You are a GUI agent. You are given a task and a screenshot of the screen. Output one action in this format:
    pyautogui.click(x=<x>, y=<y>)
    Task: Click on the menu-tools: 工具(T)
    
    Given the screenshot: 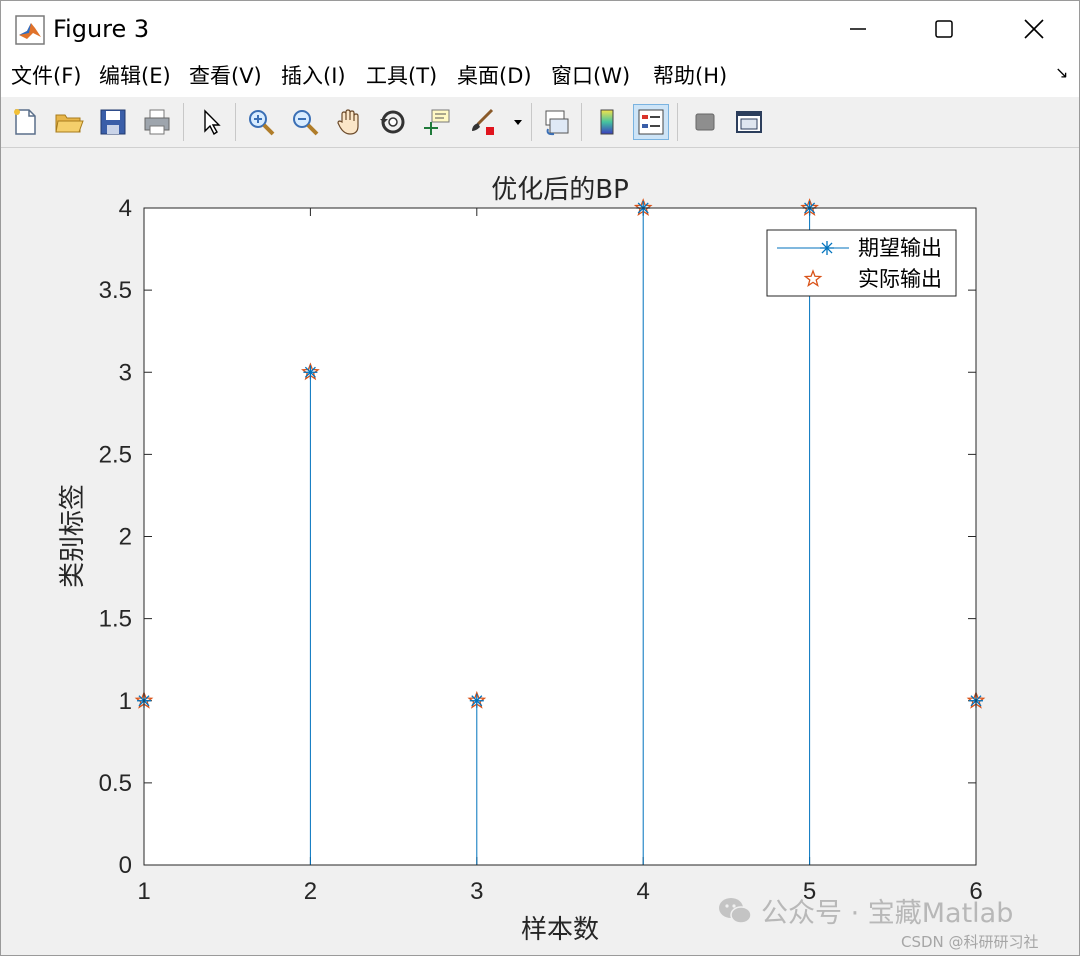 What is the action you would take?
    pyautogui.click(x=401, y=76)
    